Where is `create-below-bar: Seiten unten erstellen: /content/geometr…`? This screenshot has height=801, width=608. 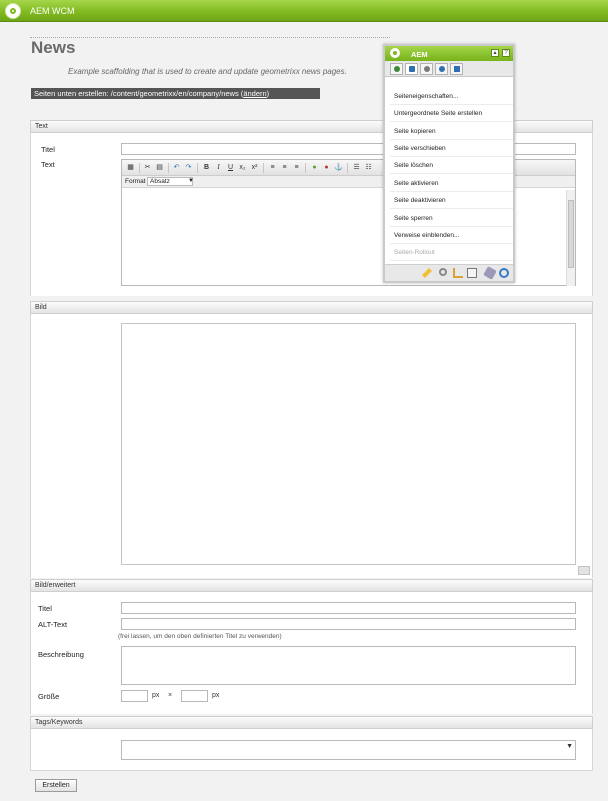 create-below-bar: Seiten unten erstellen: /content/geometr… is located at coordinates (175, 93).